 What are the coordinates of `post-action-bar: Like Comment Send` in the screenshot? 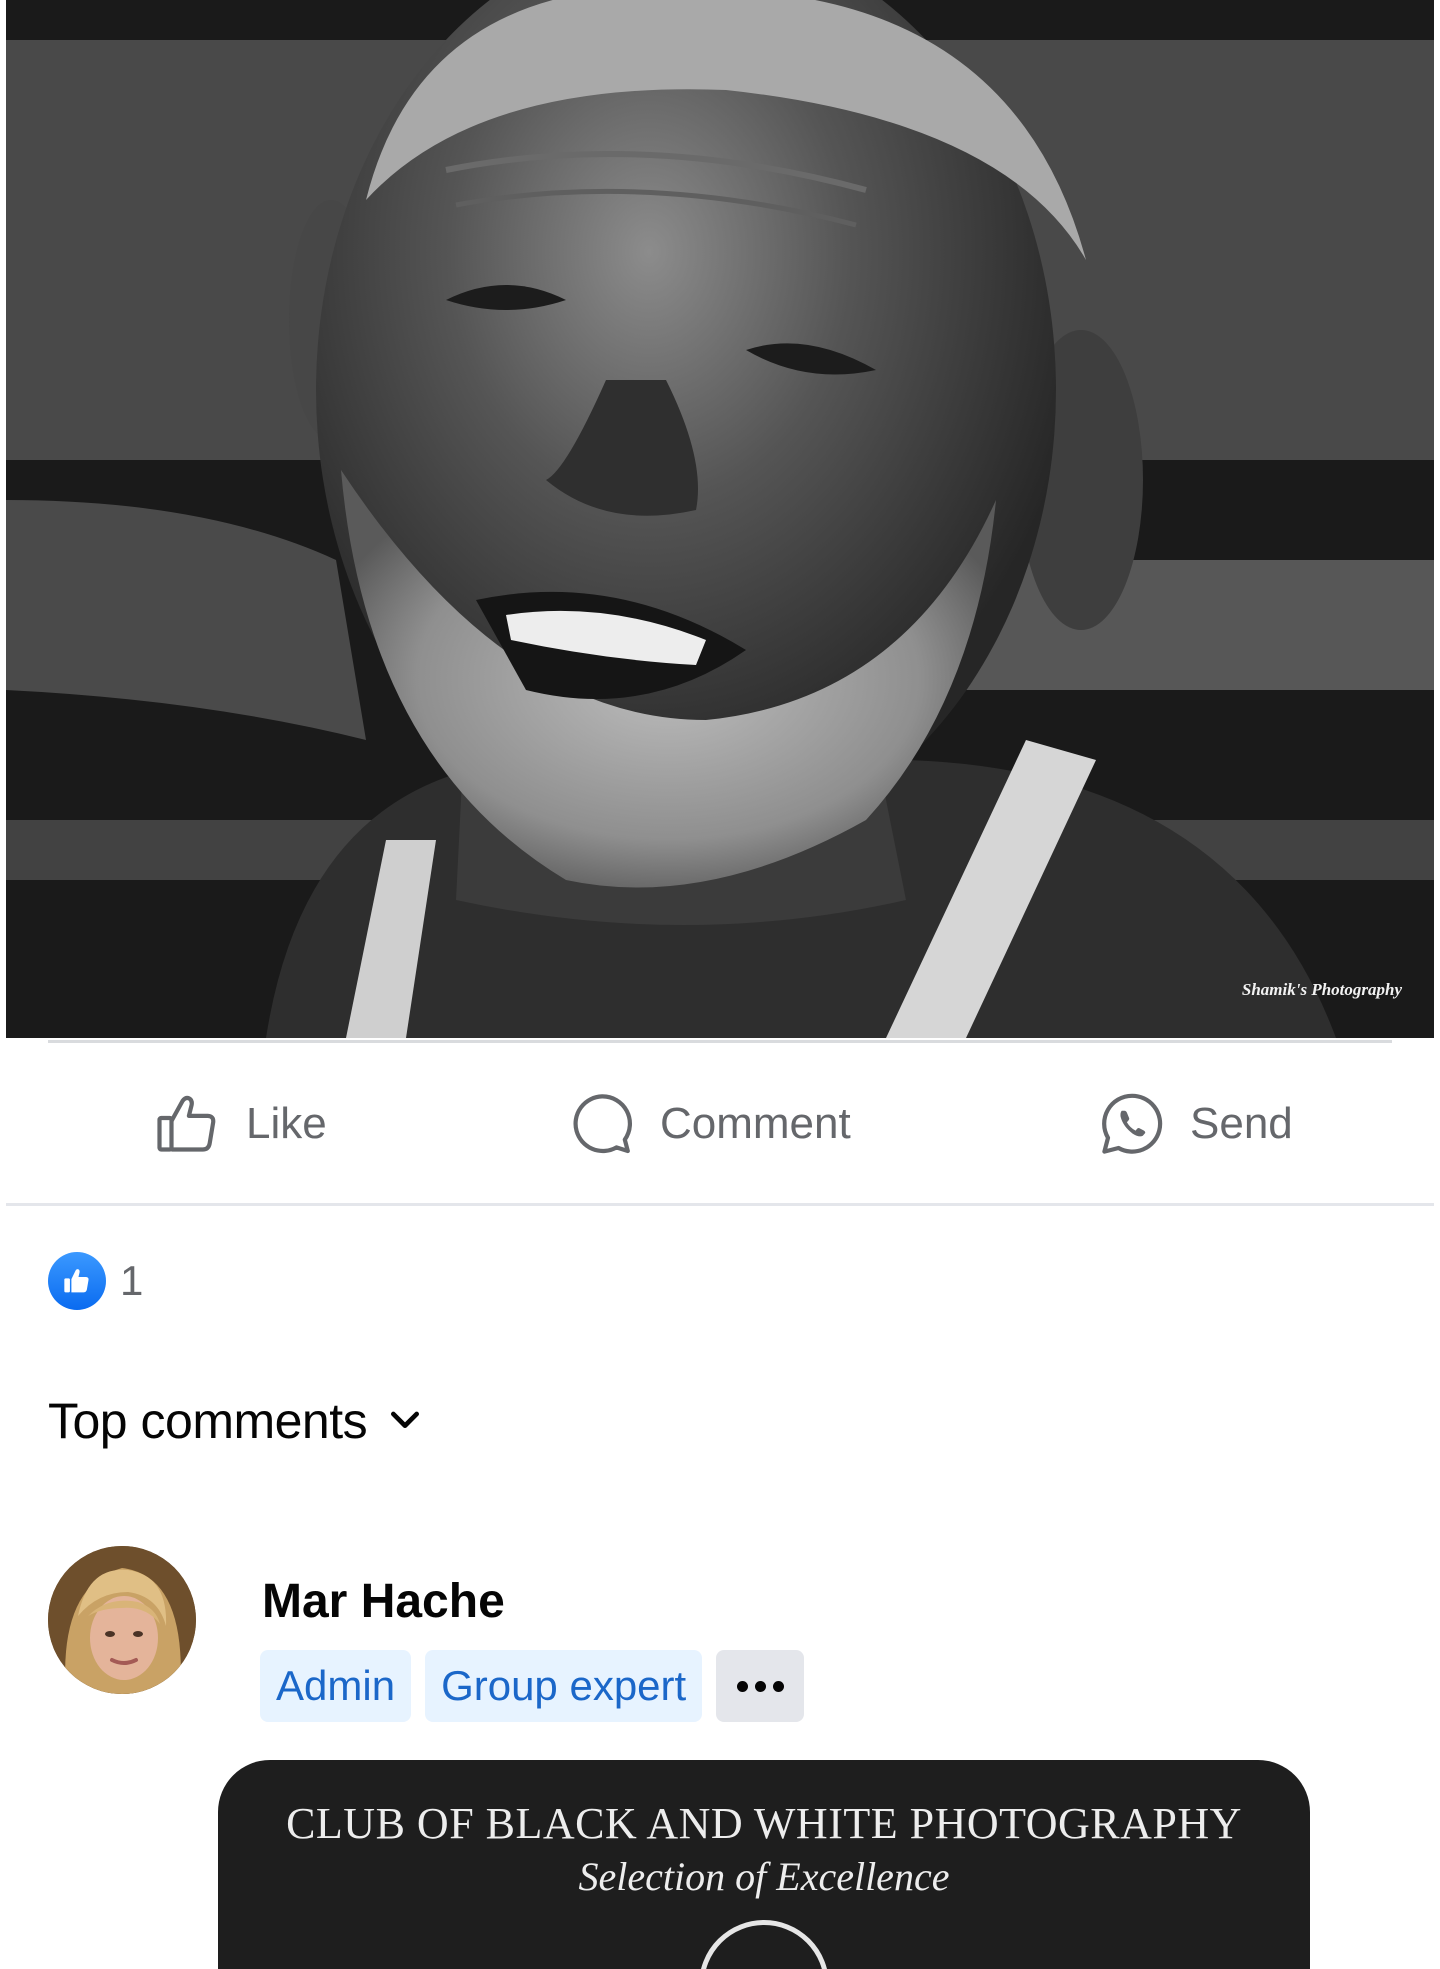 It's located at (720, 1124).